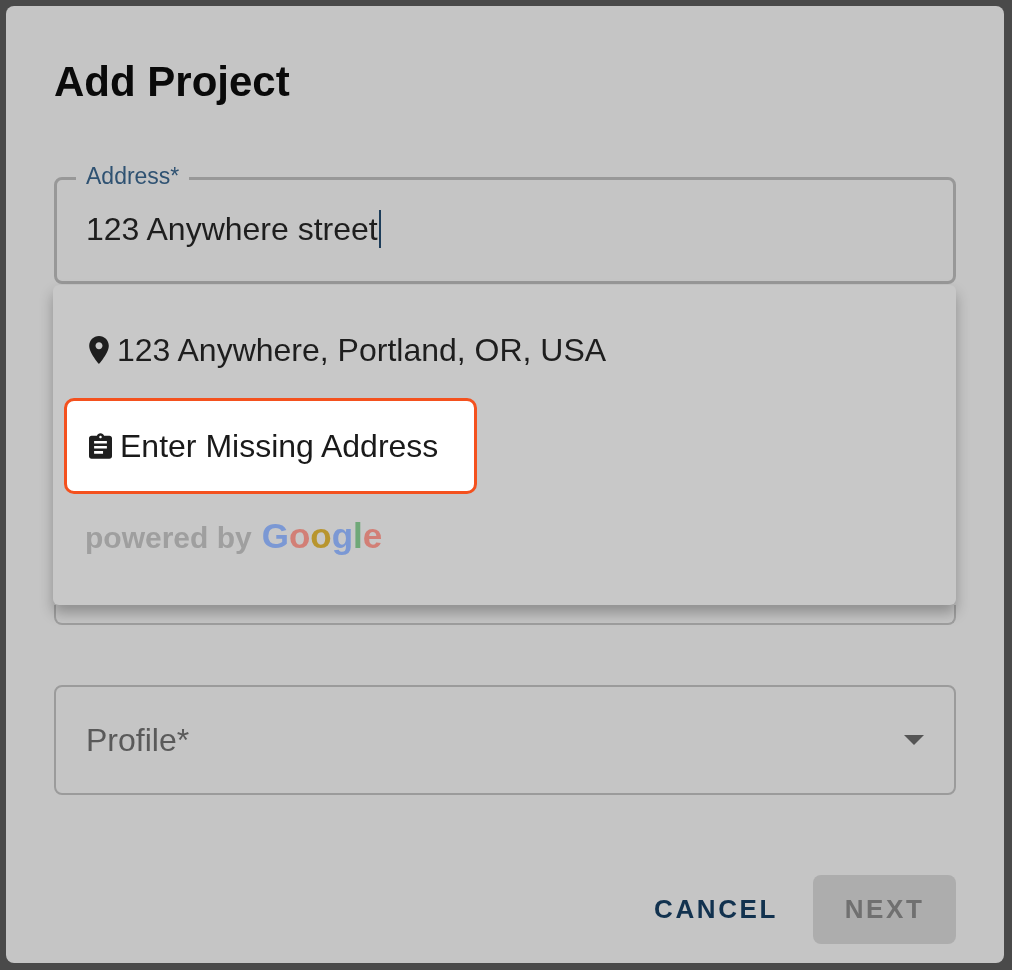 This screenshot has height=970, width=1012. Describe the element at coordinates (172, 82) in the screenshot. I see `dialog-title: Add Project` at that location.